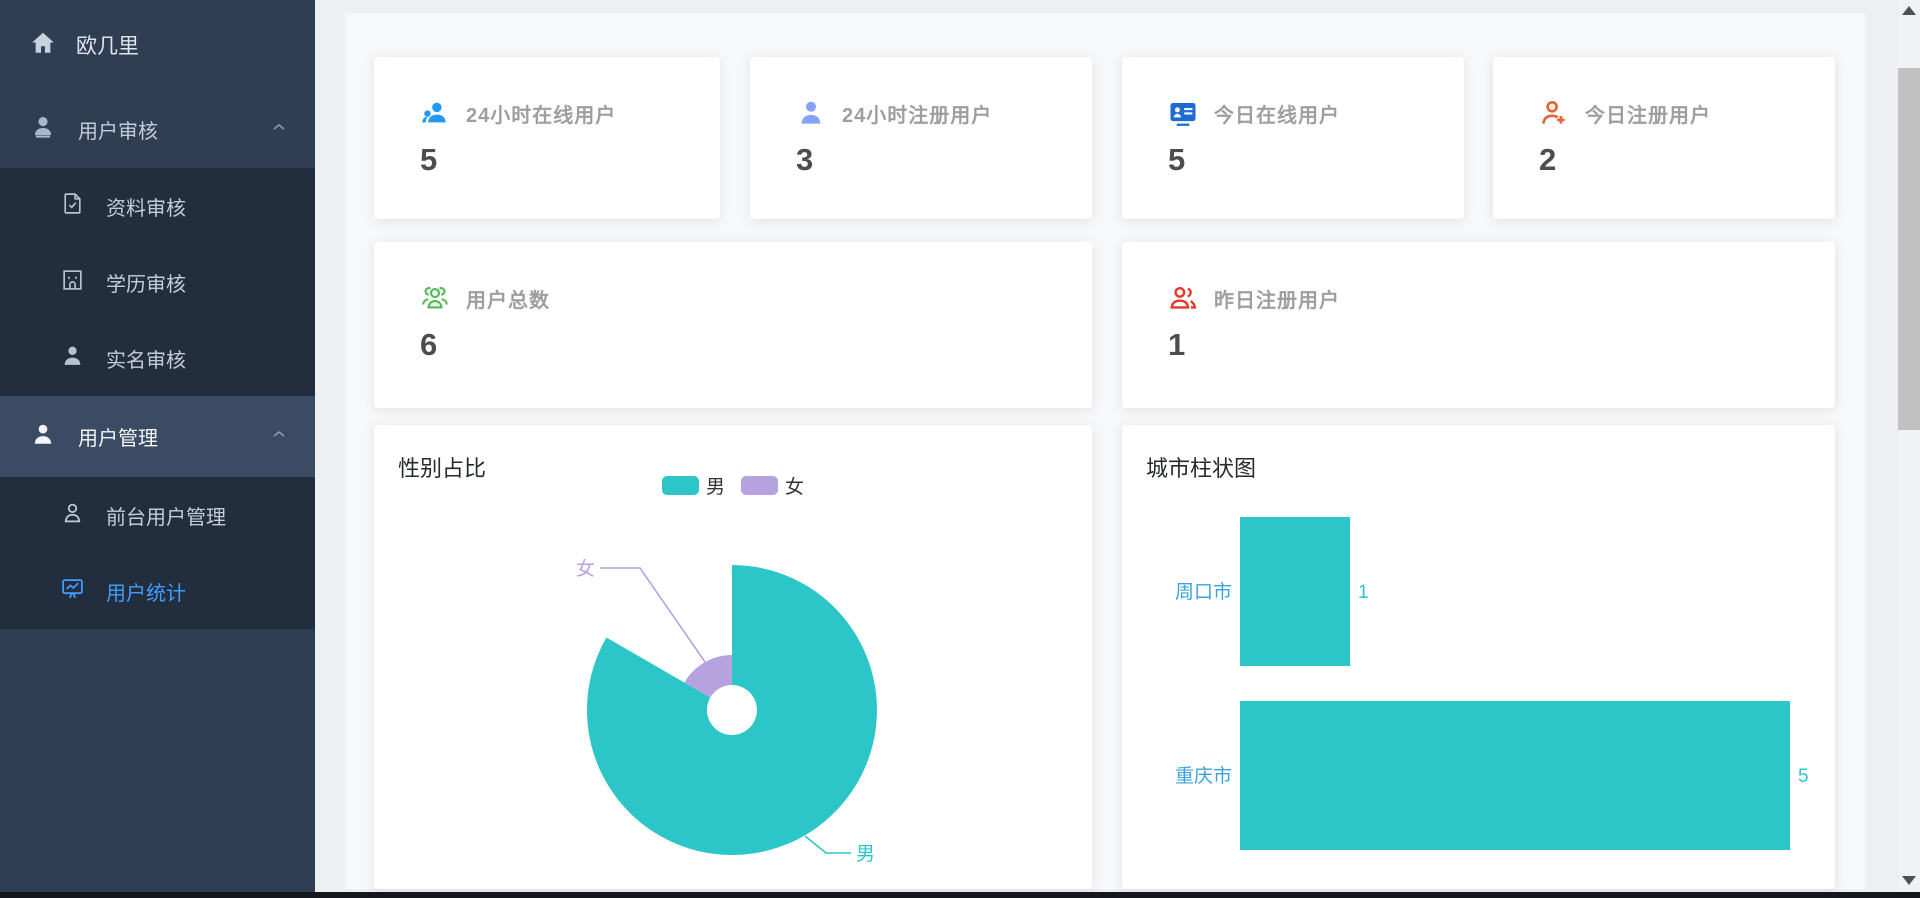 Image resolution: width=1920 pixels, height=898 pixels. What do you see at coordinates (118, 439) in the screenshot?
I see `sidebar-section-label: 用户管理` at bounding box center [118, 439].